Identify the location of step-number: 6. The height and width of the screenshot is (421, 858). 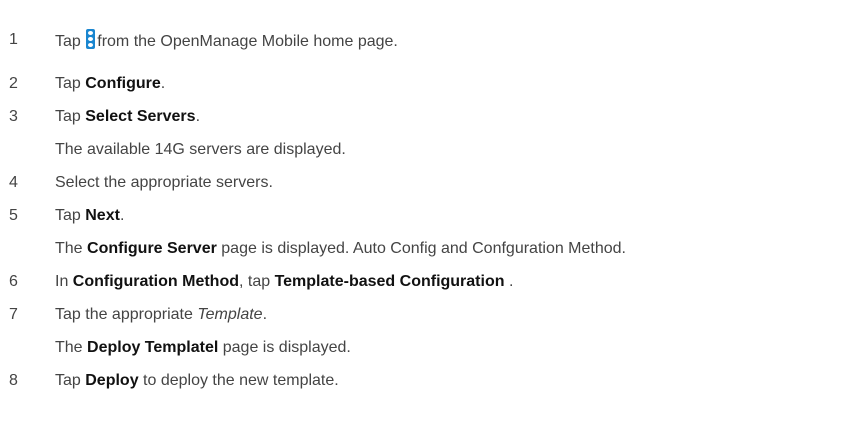
(13, 281).